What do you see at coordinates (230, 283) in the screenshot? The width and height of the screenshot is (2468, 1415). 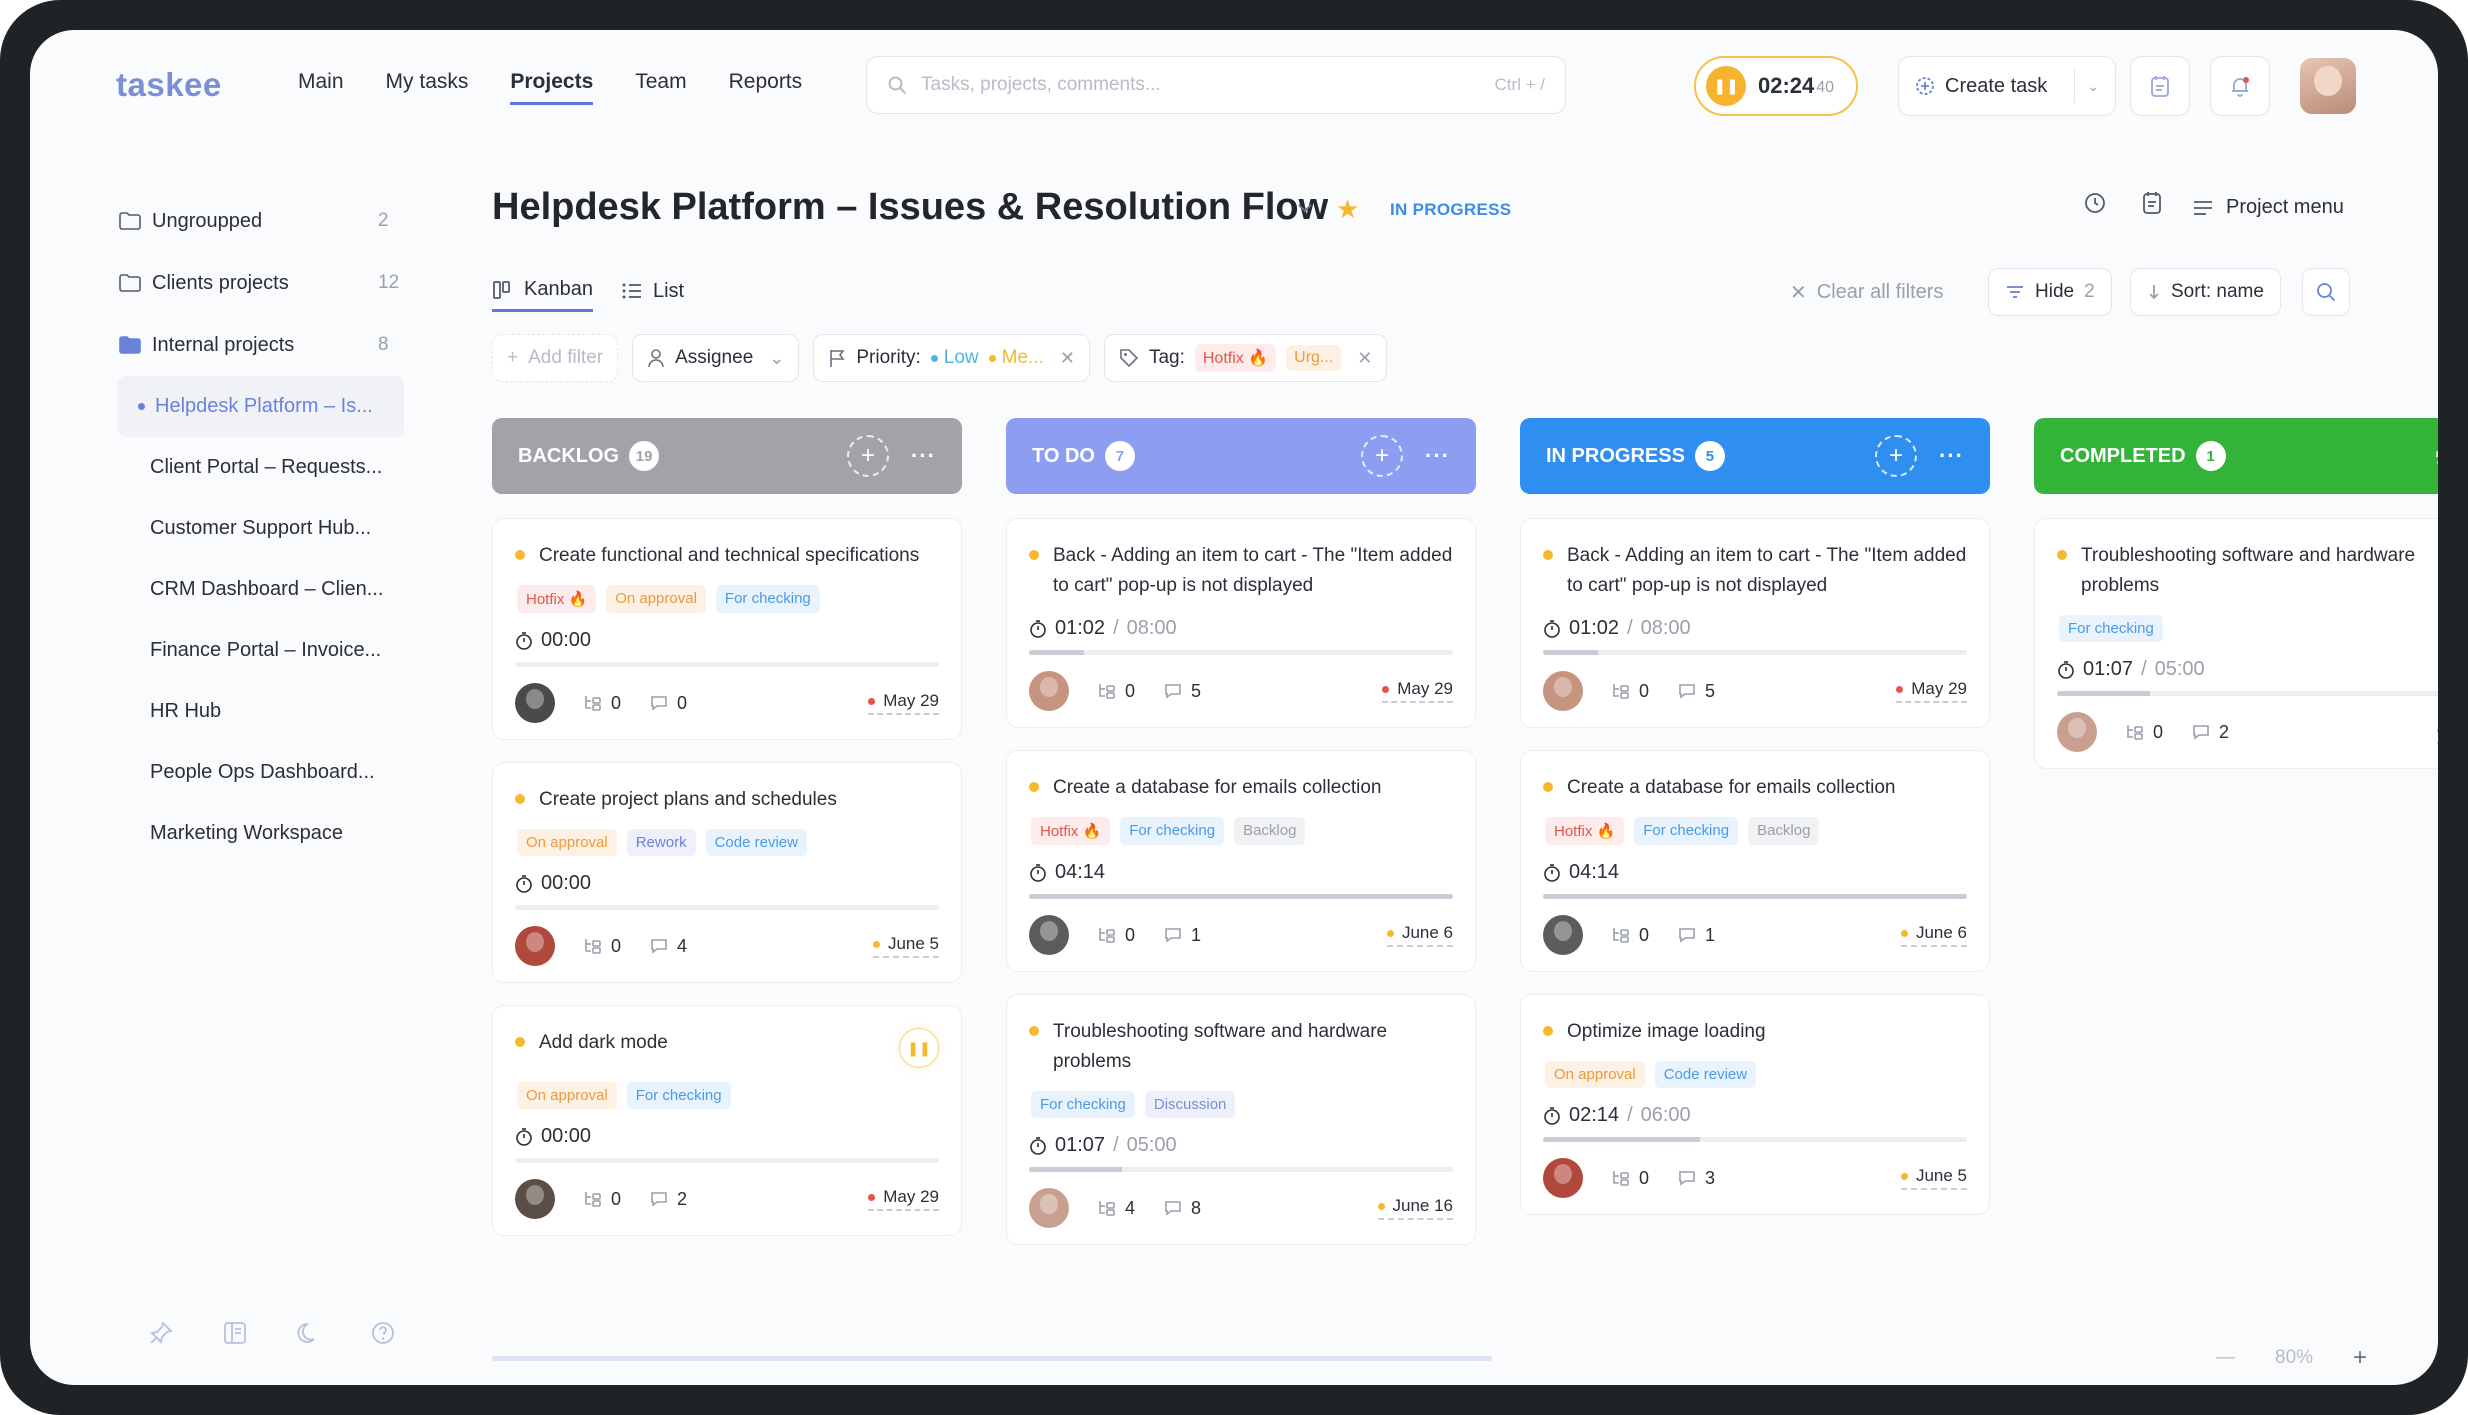 I see `sidebar-folder: Clients projects 12` at bounding box center [230, 283].